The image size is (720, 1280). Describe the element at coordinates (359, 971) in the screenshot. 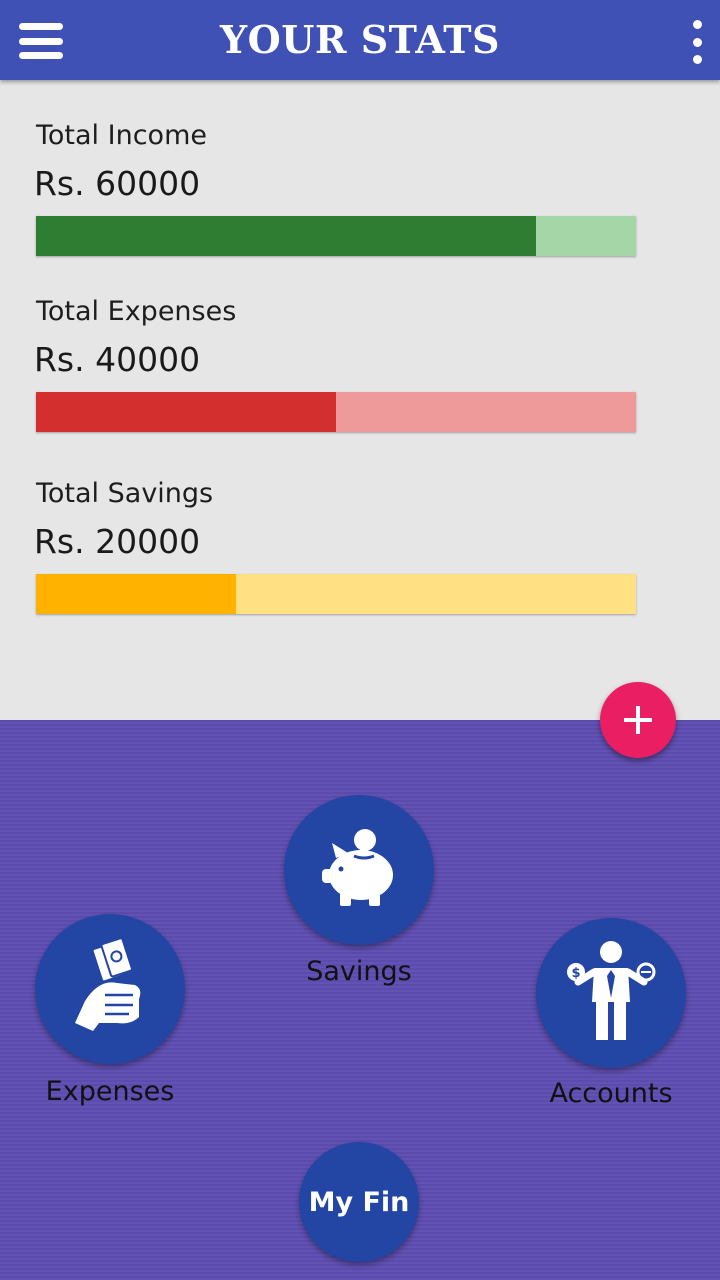

I see `savings-label: Savings` at that location.